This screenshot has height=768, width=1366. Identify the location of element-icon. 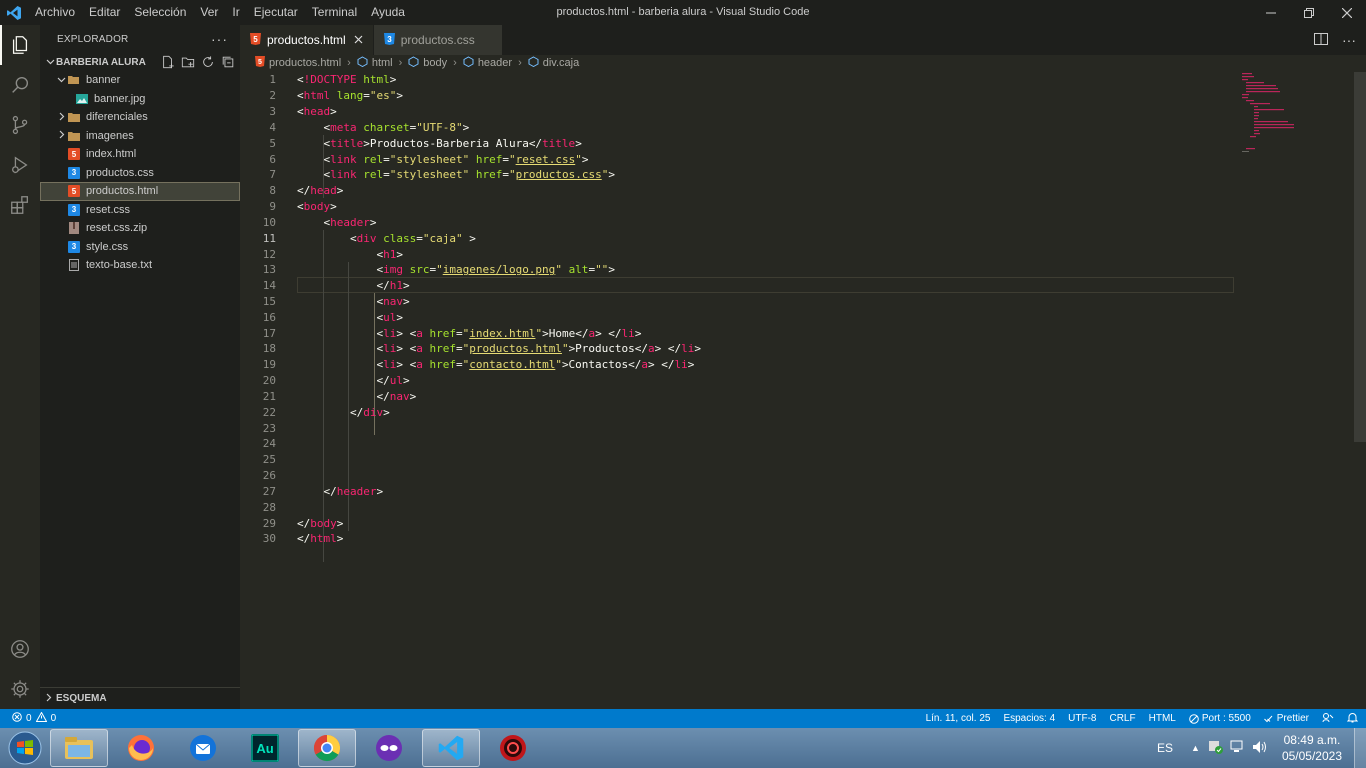
(362, 63).